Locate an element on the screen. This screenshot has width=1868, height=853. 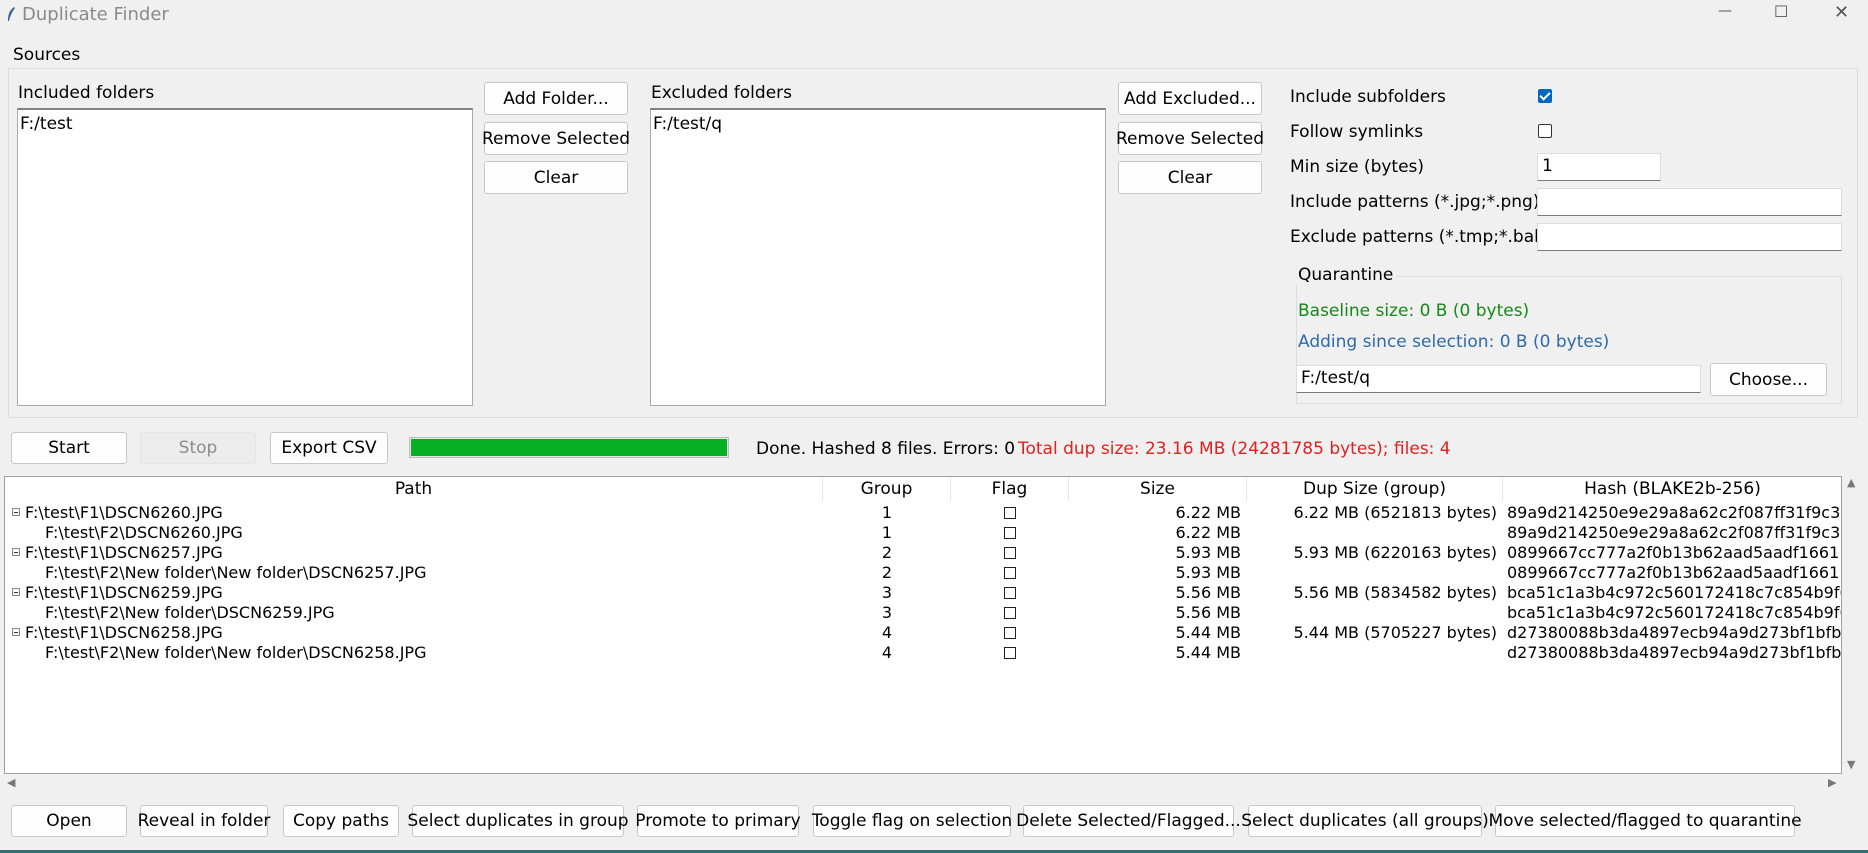
clear-excluded-button: Clear is located at coordinates (1190, 177).